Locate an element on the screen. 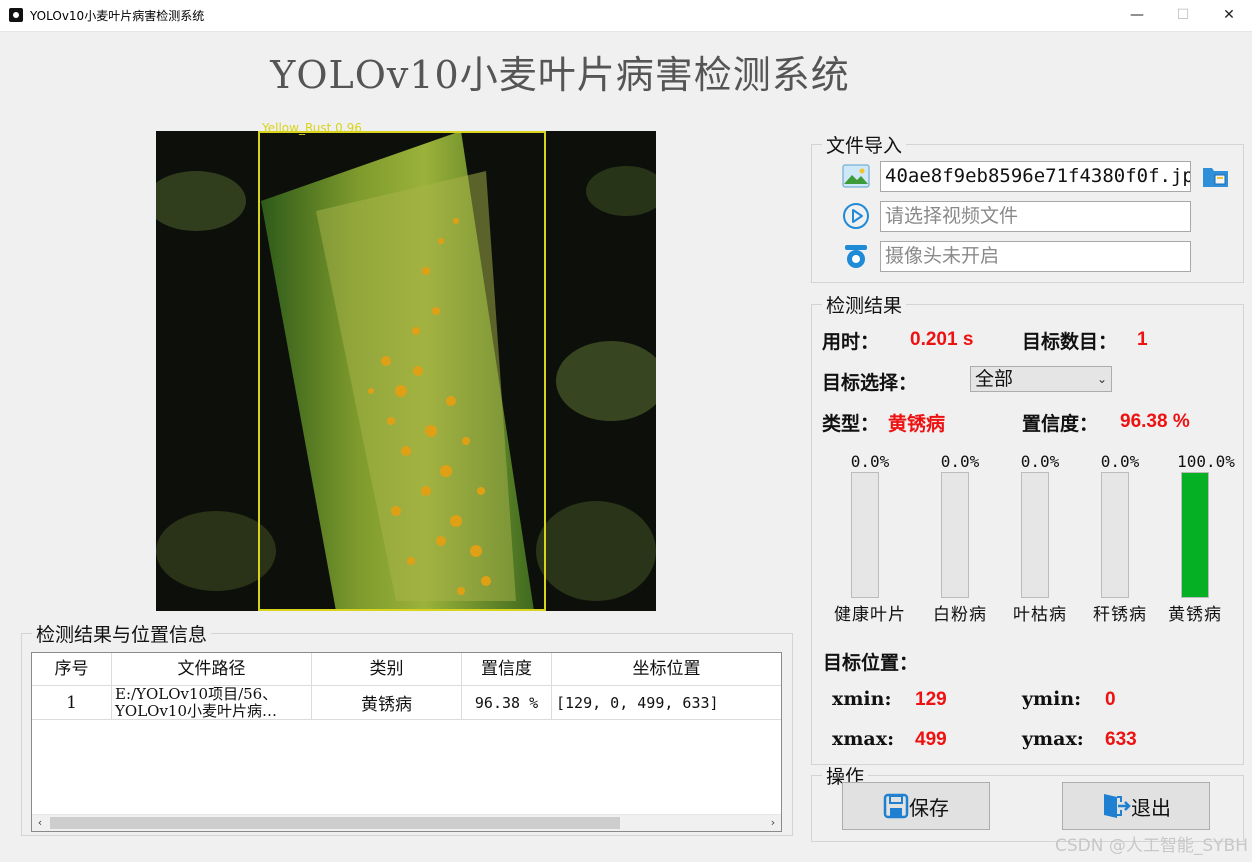 The image size is (1252, 862). class-pct-healthy: 0.0% is located at coordinates (870, 461).